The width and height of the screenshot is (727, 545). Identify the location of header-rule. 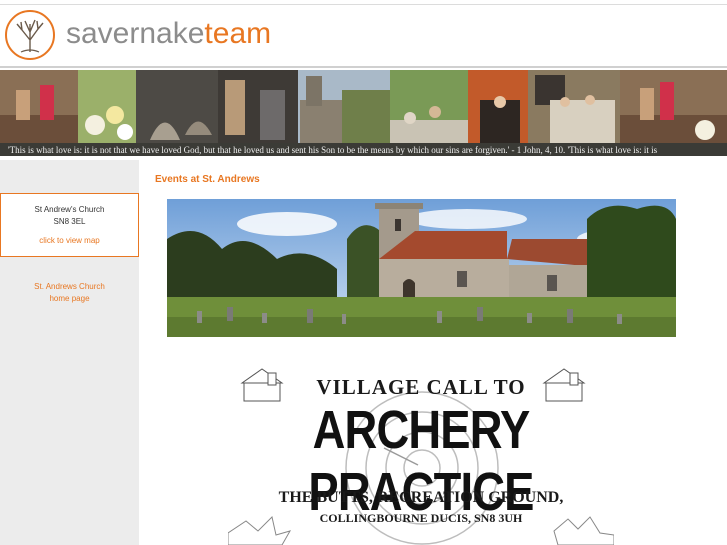
(363, 67).